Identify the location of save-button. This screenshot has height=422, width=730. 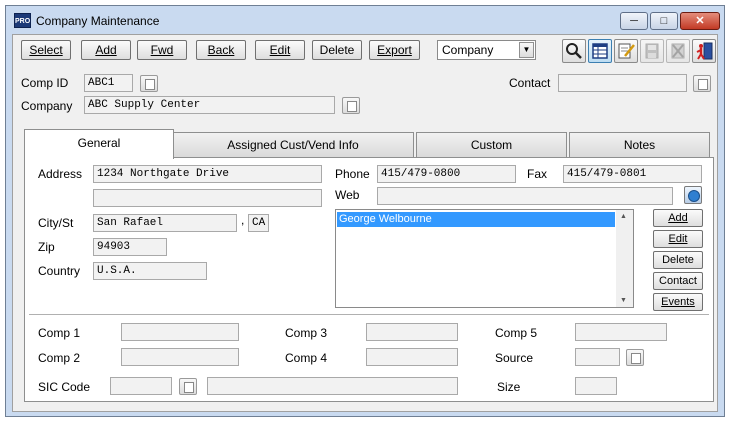
(652, 51).